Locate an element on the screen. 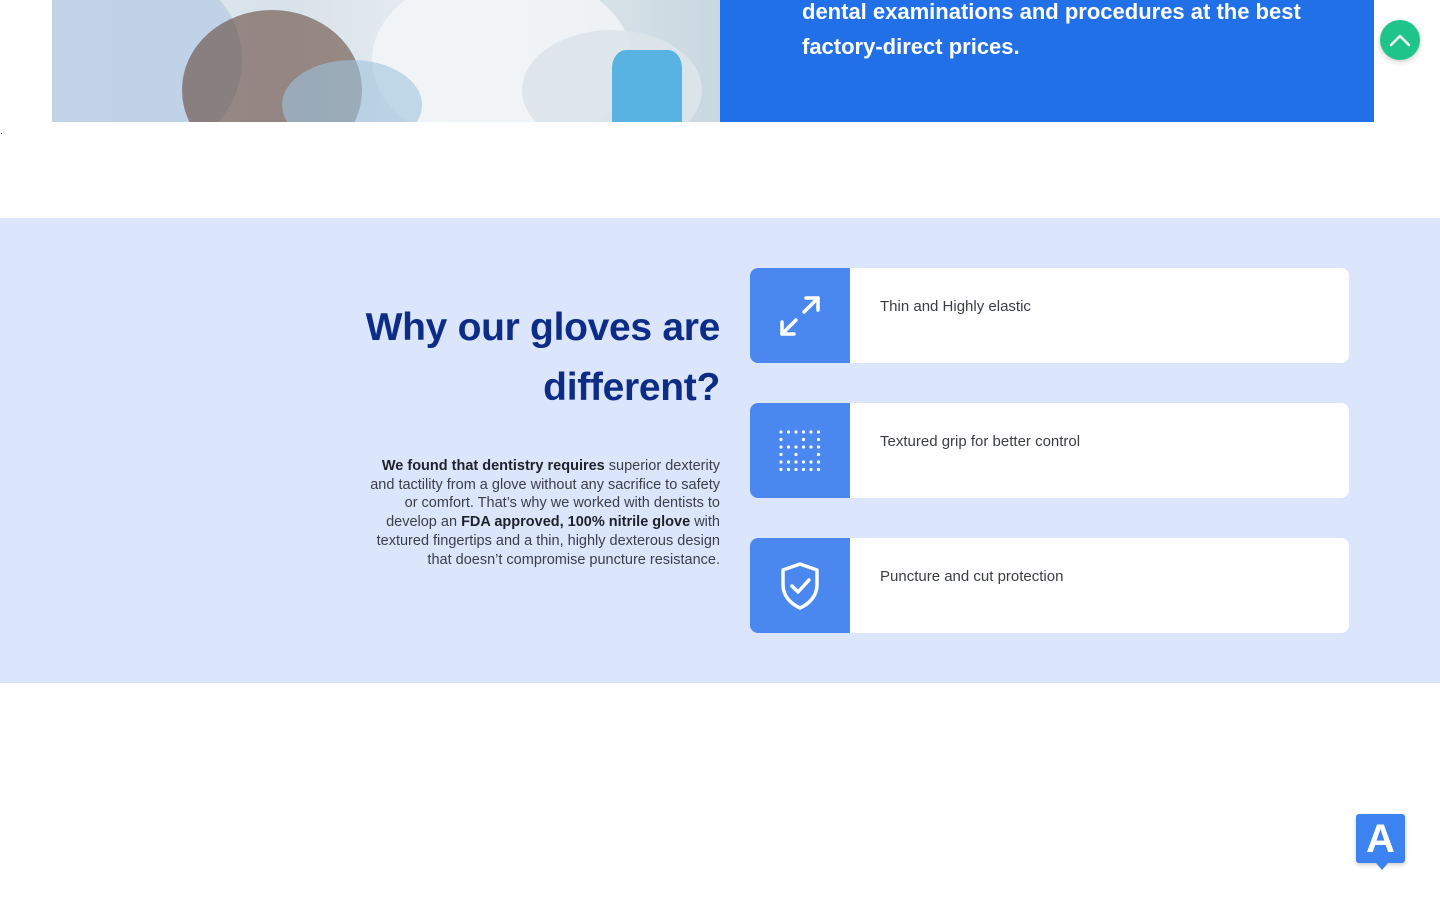 The width and height of the screenshot is (1440, 900). feature-card-protection: Puncture and cut protection is located at coordinates (1049, 585).